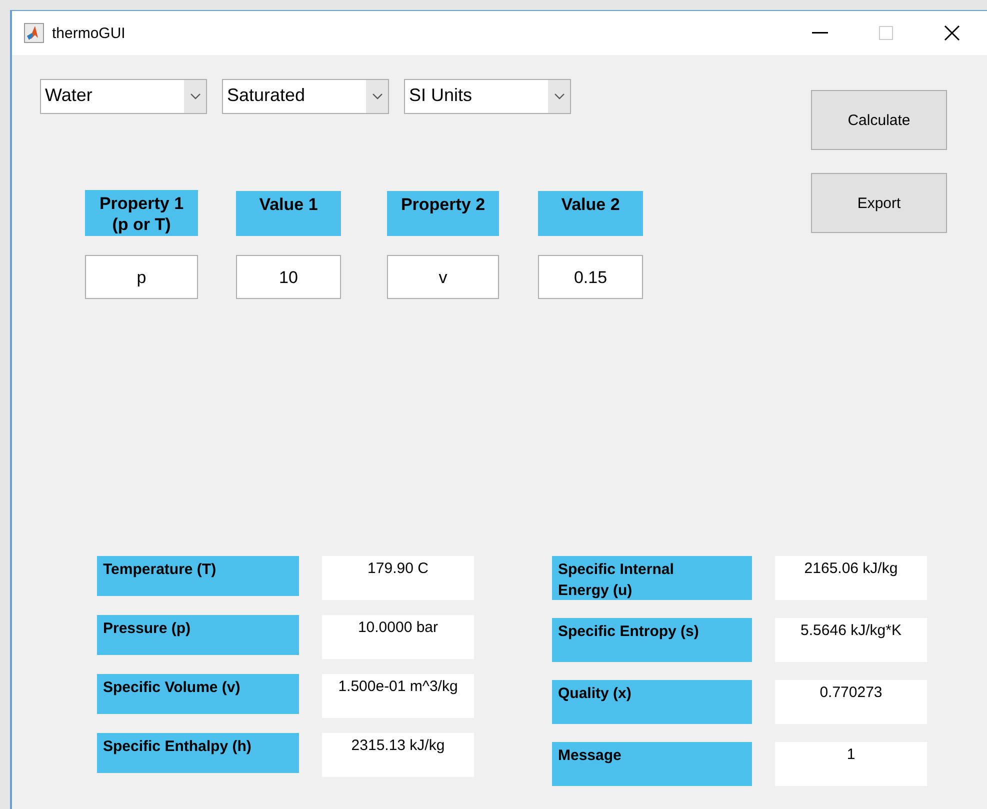  Describe the element at coordinates (652, 640) in the screenshot. I see `result-label: Specific Entropy (s)` at that location.